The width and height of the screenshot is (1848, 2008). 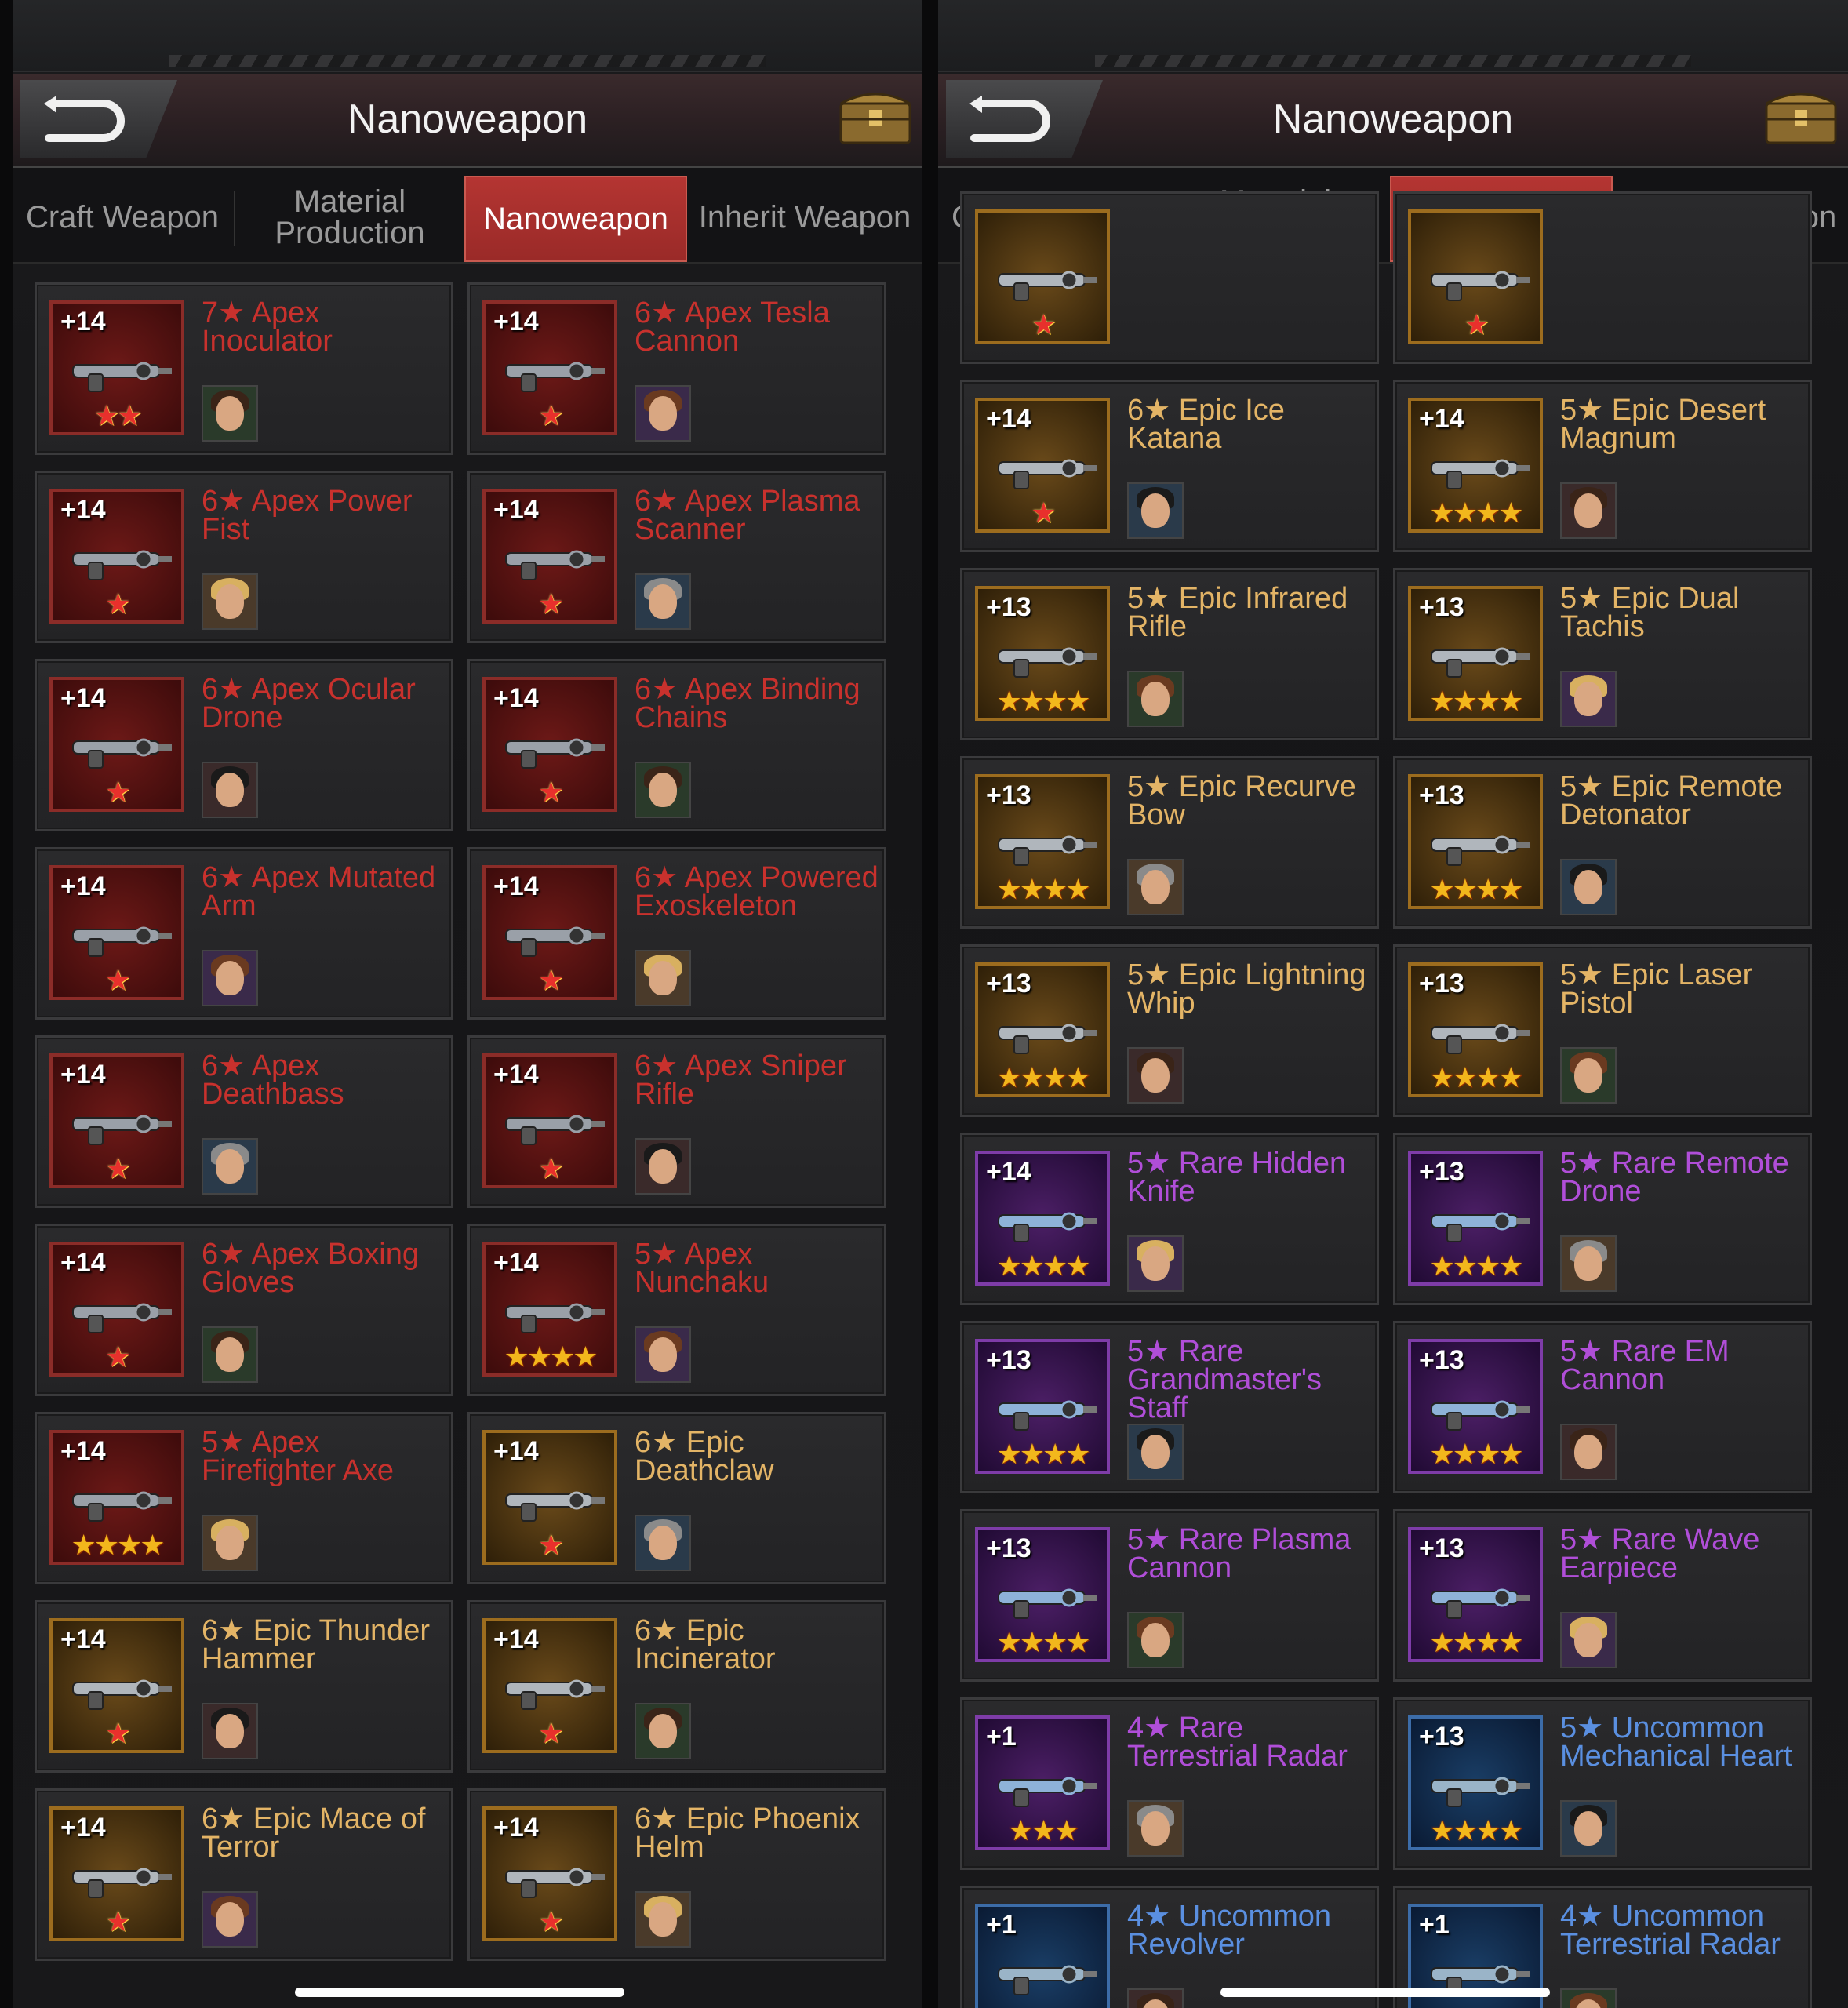 What do you see at coordinates (244, 1874) in the screenshot?
I see `weapon-card: +14 ★ 6★ Epic Mace of Terror` at bounding box center [244, 1874].